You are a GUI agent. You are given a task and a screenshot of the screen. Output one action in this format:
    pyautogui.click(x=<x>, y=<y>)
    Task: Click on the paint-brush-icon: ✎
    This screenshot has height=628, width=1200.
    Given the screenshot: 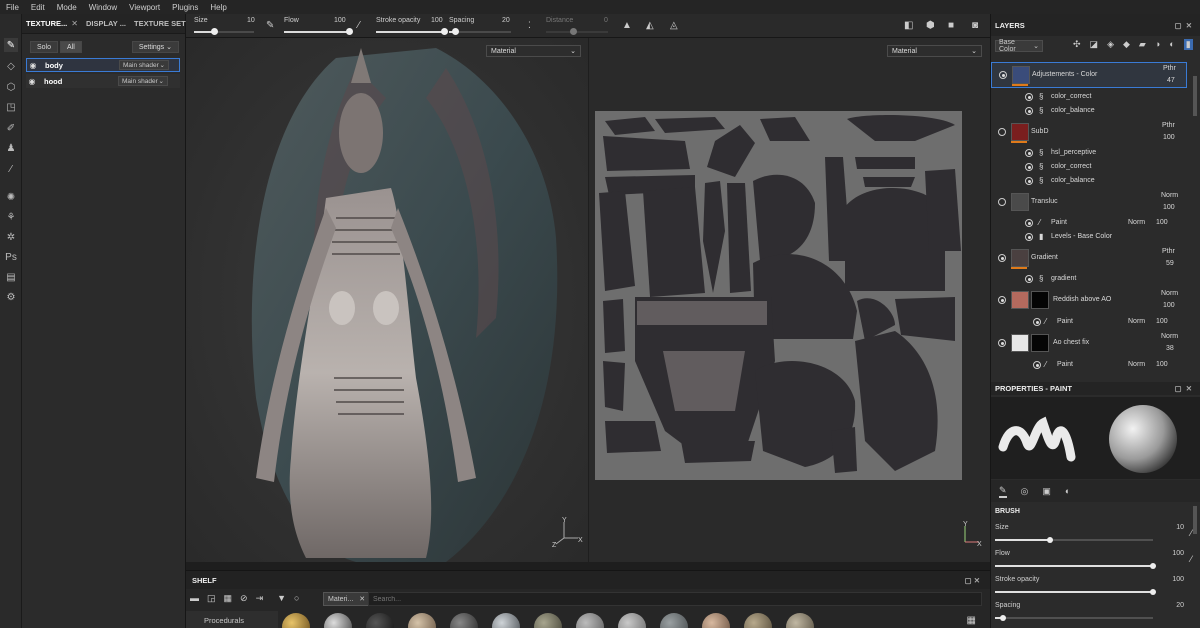 What is the action you would take?
    pyautogui.click(x=11, y=45)
    